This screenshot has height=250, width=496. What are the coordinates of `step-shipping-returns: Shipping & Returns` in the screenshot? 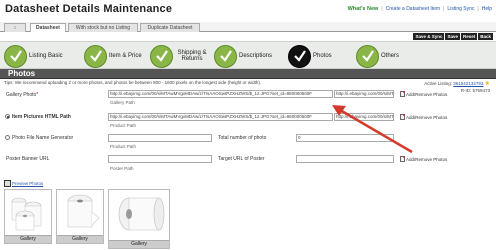 It's located at (179, 56).